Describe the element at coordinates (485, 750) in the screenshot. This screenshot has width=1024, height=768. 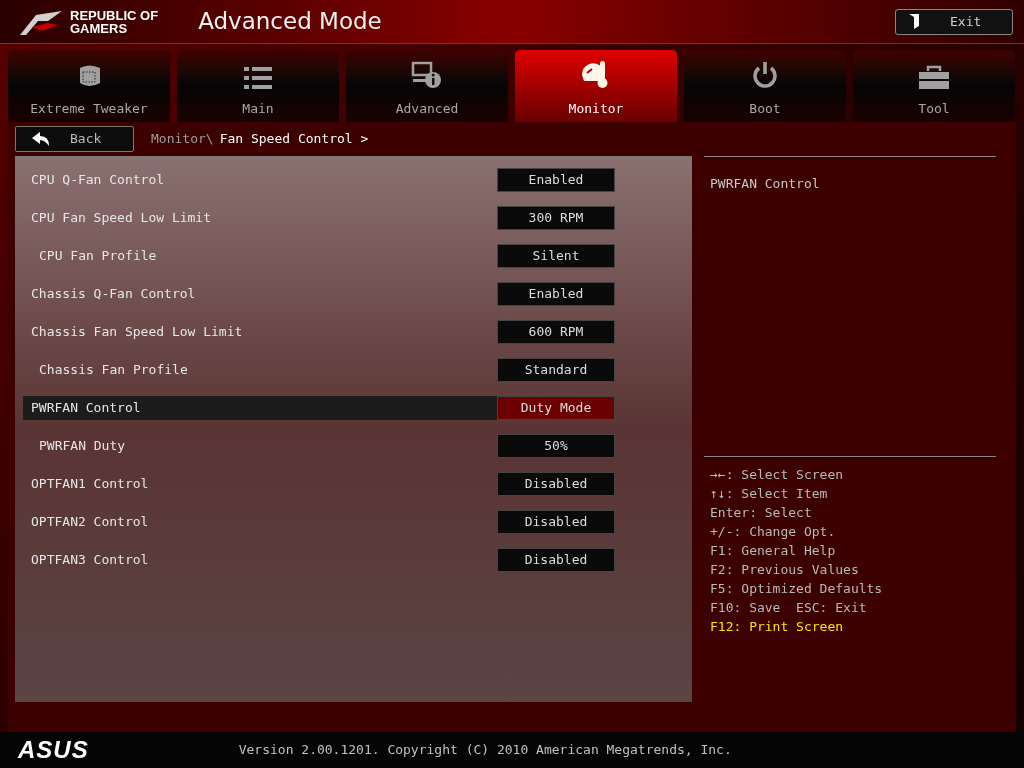
I see `version-text: Version 2.00.1201. Copyright (C) 2010 American Megatrends, Inc.` at that location.